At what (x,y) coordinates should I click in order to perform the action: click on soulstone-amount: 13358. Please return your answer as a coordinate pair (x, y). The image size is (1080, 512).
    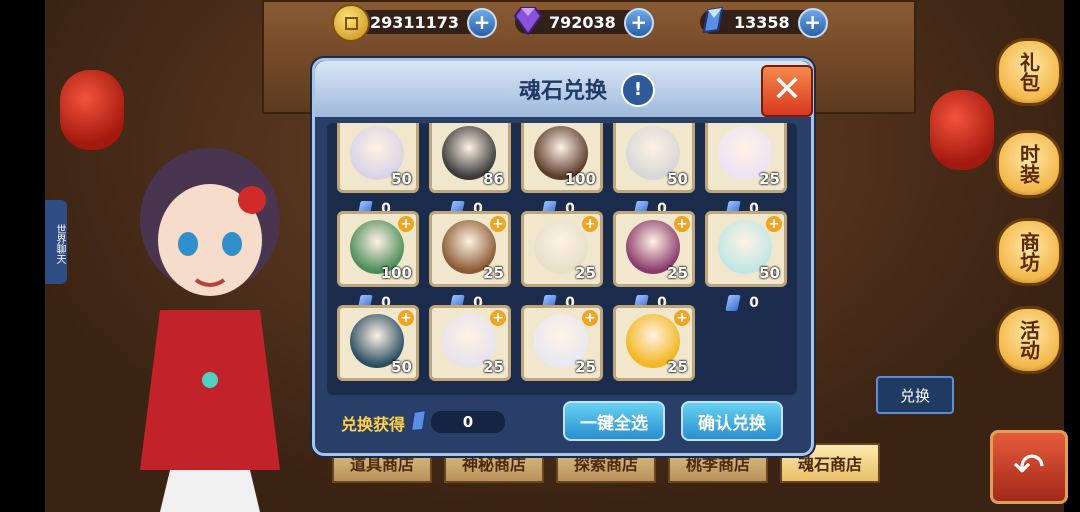
    Looking at the image, I should click on (762, 22).